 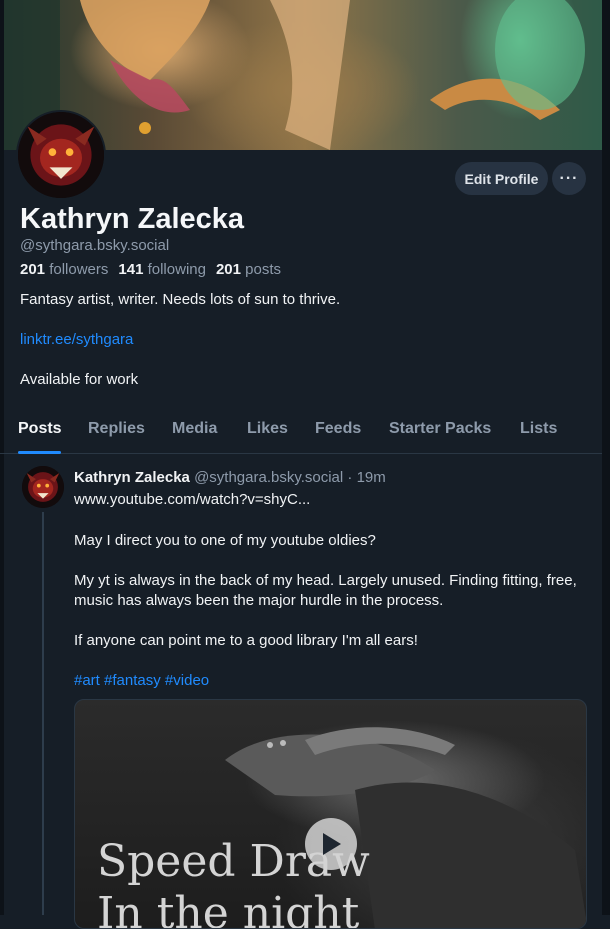 I want to click on left-edge, so click(x=2, y=457).